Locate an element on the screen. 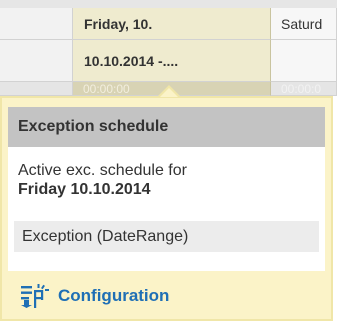  configuration-icon is located at coordinates (35, 296).